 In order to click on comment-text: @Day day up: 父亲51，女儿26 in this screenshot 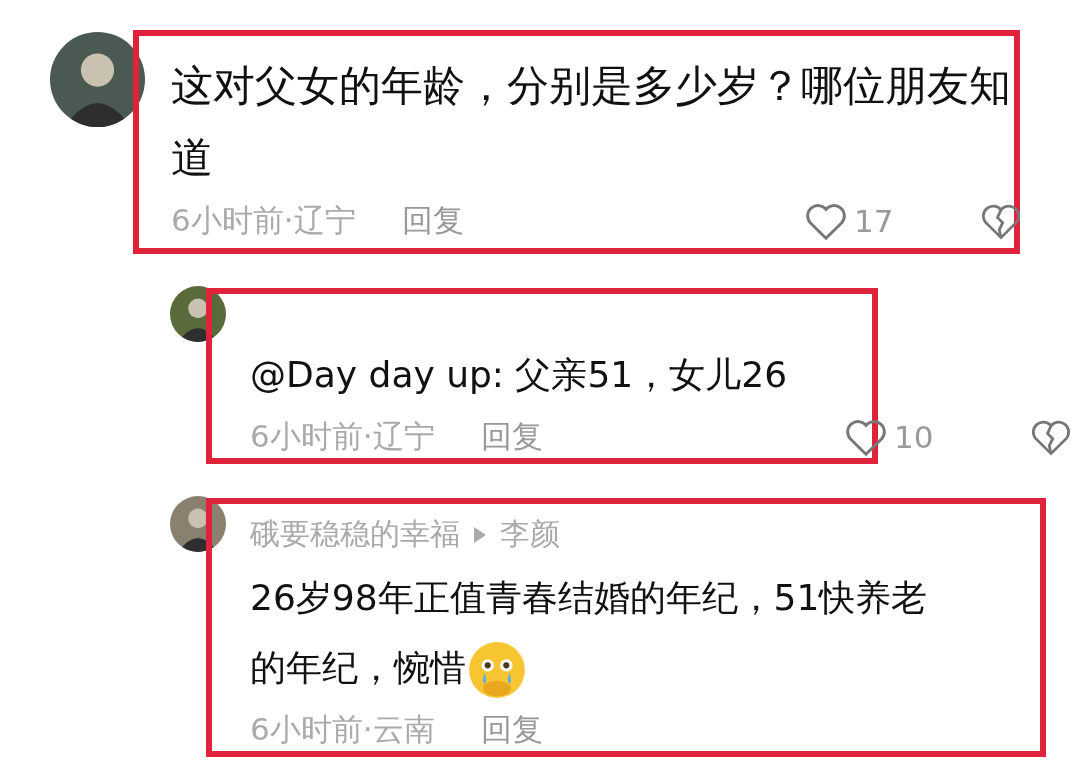, I will do `click(519, 375)`.